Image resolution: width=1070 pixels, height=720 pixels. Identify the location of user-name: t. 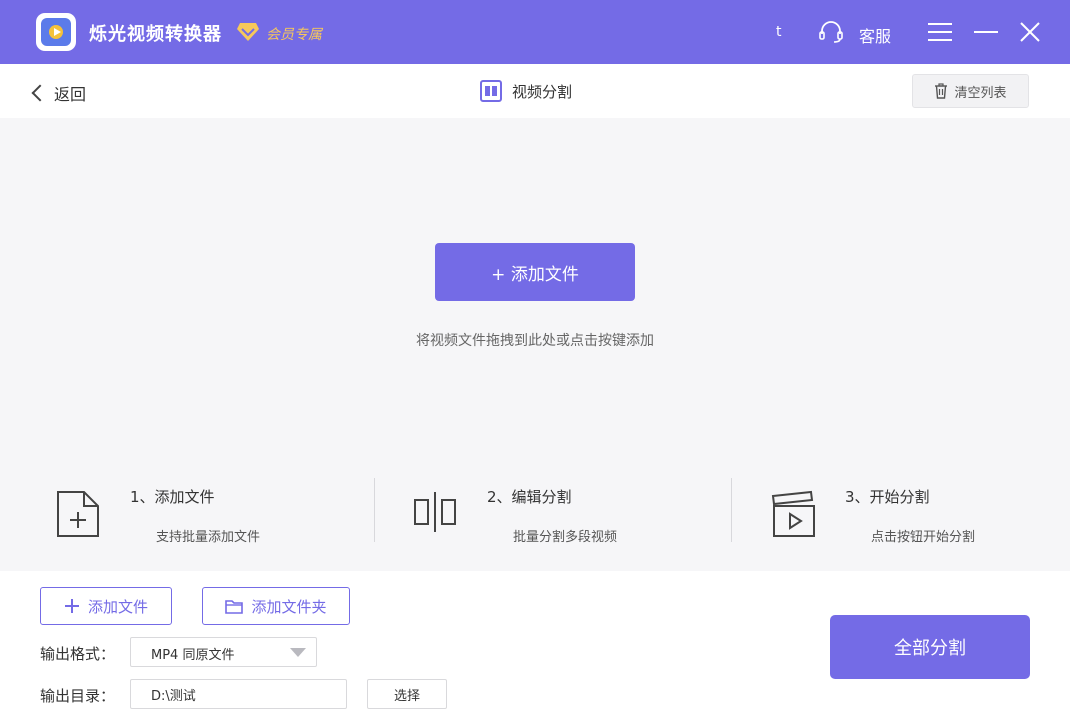
(779, 32).